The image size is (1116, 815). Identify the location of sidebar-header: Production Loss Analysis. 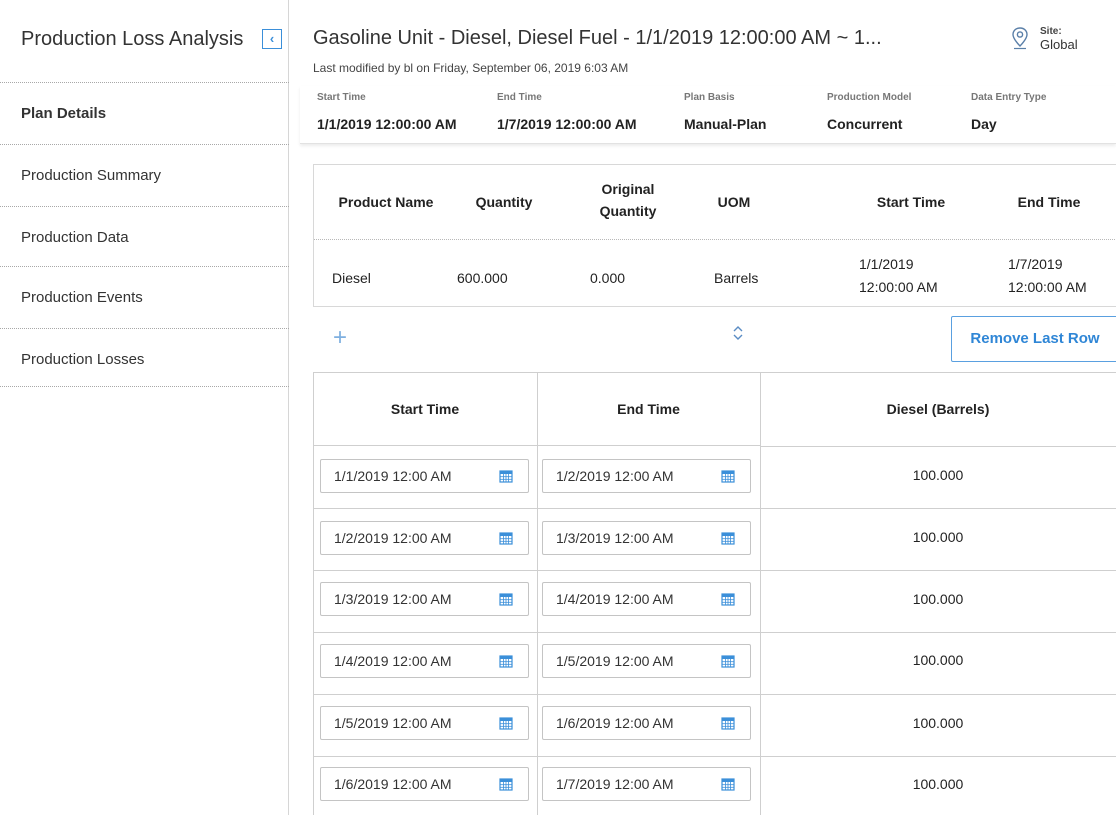
(132, 39).